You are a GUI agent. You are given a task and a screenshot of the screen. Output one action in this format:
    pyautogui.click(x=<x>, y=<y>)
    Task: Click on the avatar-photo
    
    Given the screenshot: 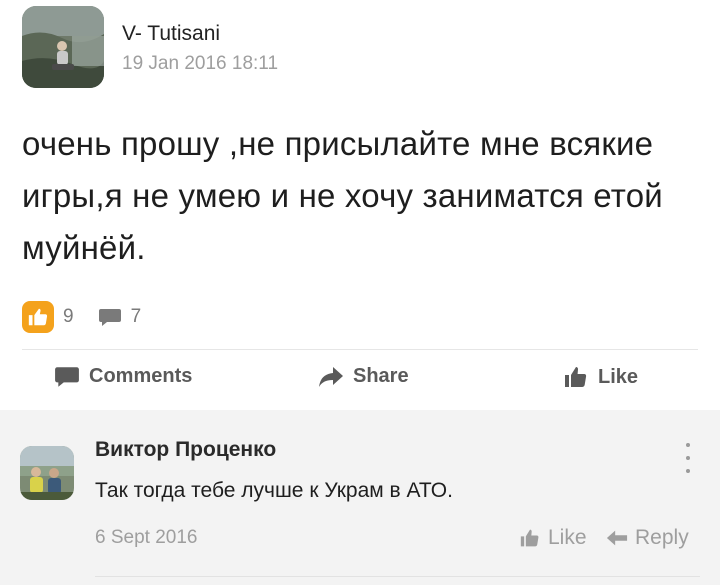 What is the action you would take?
    pyautogui.click(x=63, y=47)
    